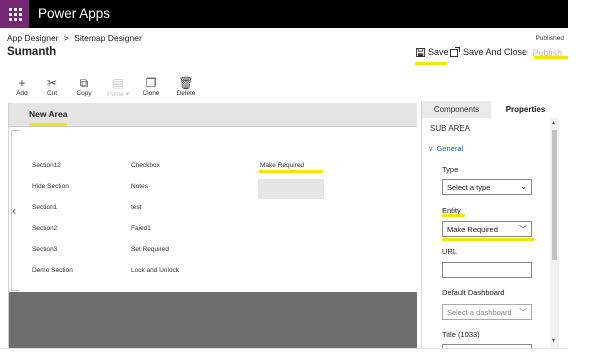  I want to click on empty-area-region, so click(213, 320).